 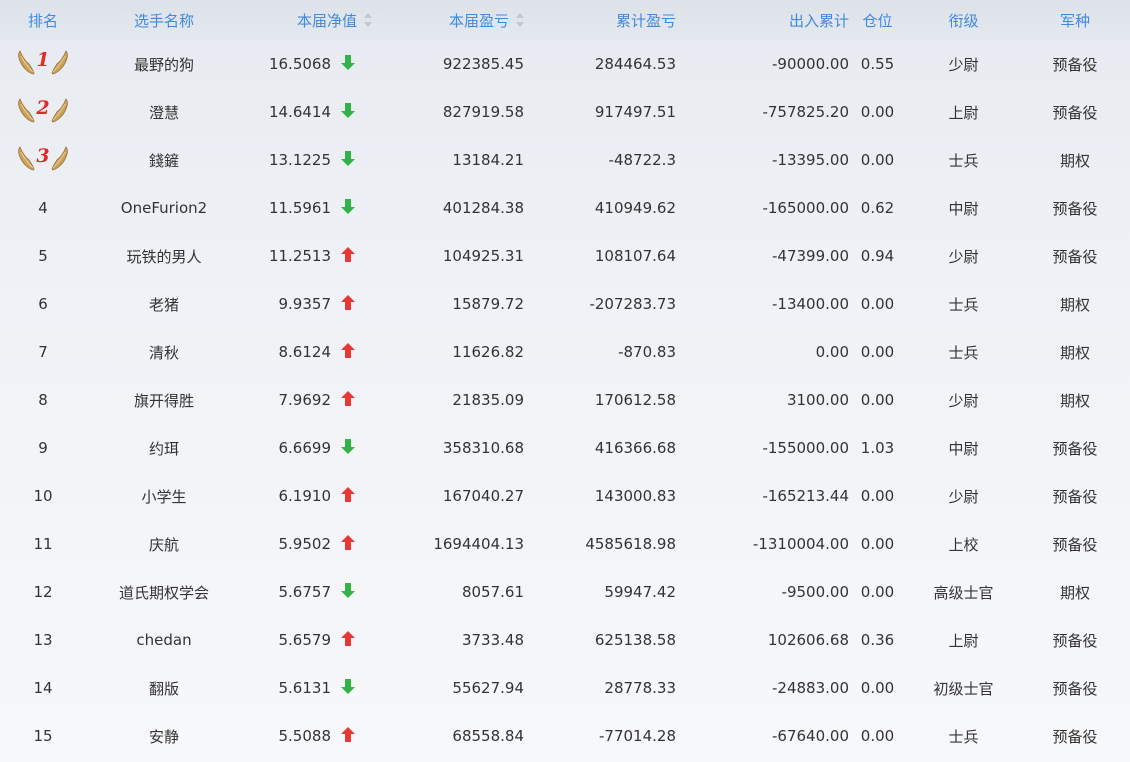 I want to click on medal-icon: 1, so click(x=43, y=63).